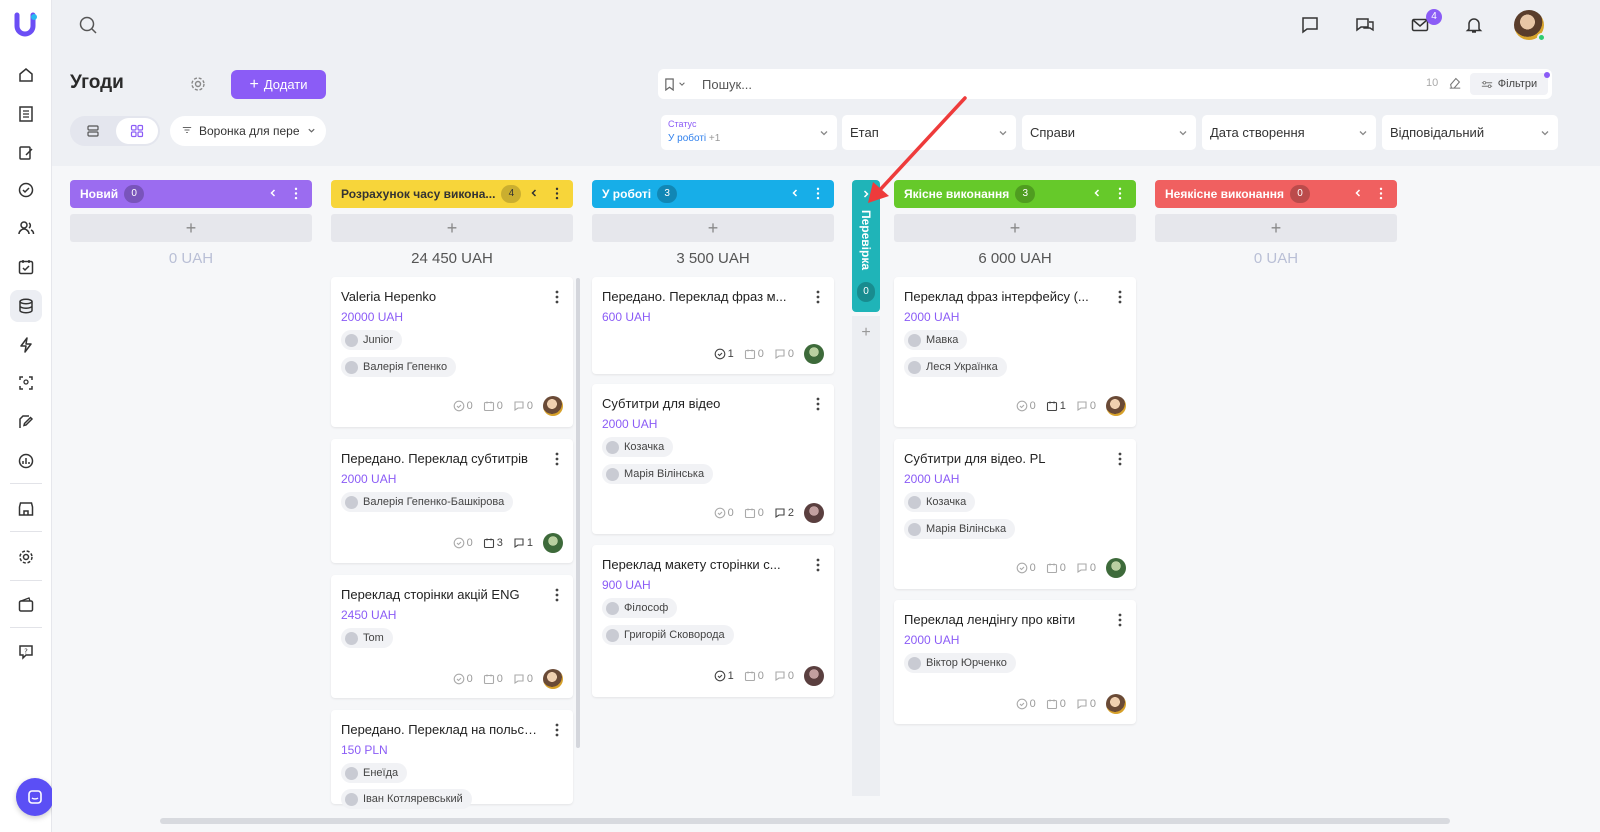 Image resolution: width=1600 pixels, height=832 pixels. I want to click on bell-icon, so click(1474, 25).